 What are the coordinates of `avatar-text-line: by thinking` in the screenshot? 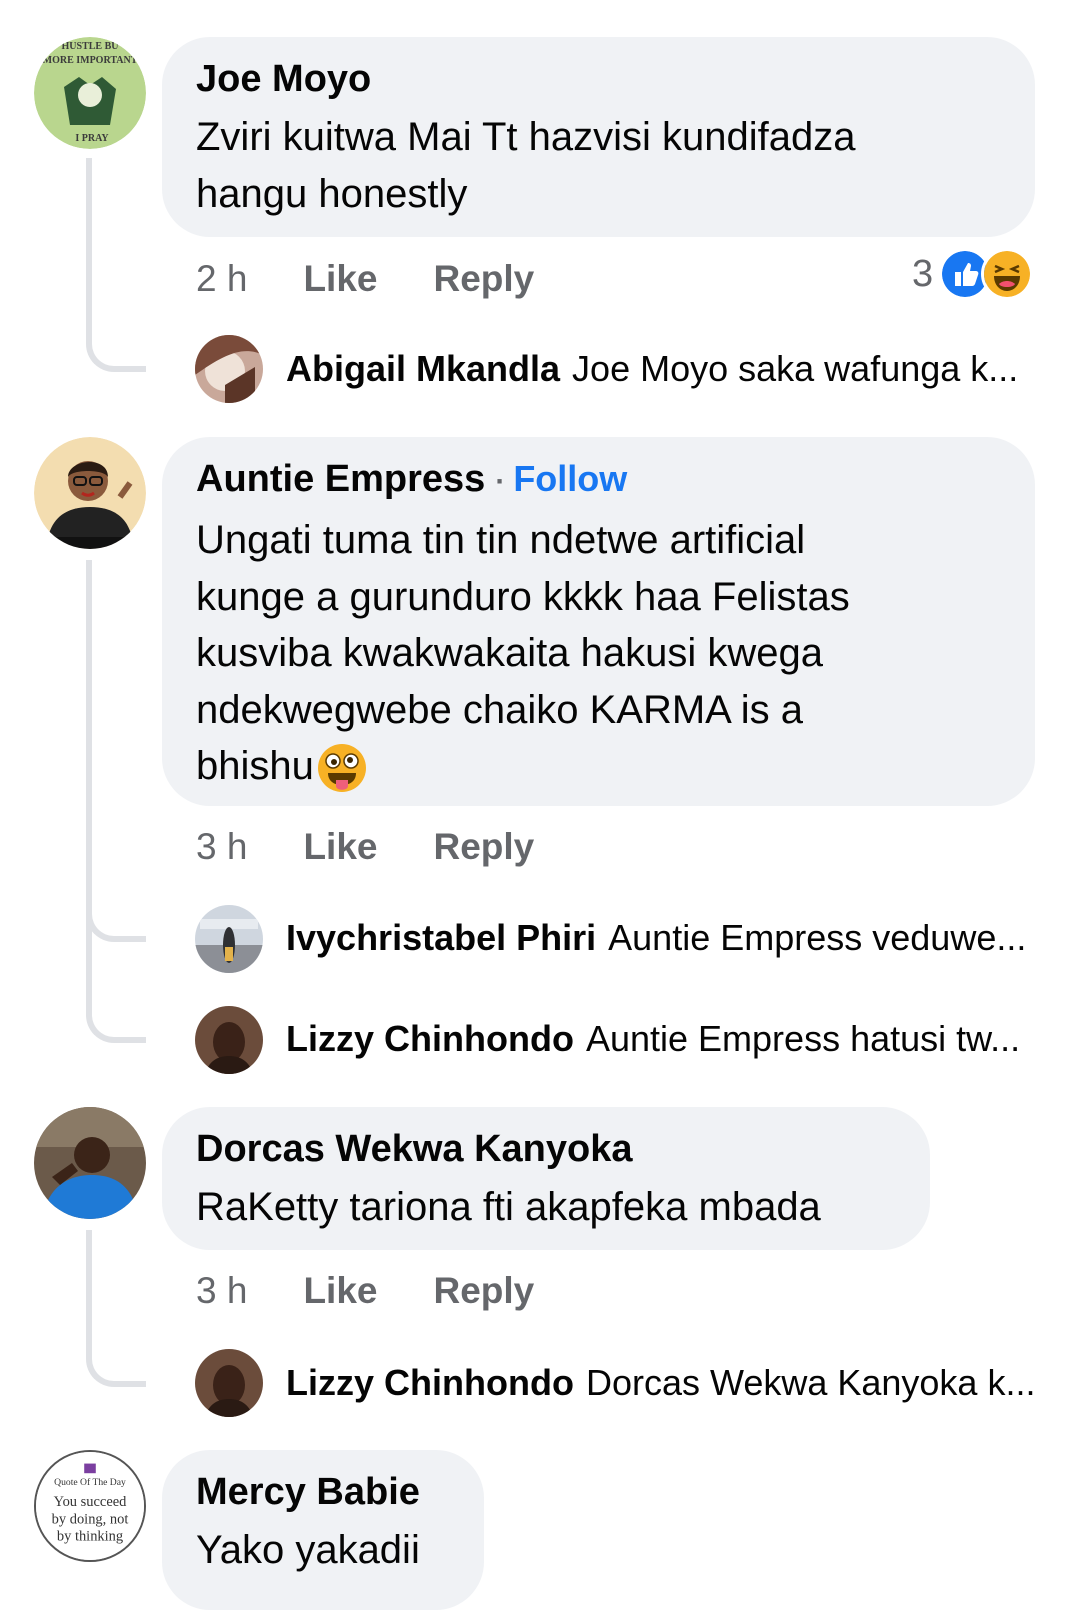 It's located at (90, 1537).